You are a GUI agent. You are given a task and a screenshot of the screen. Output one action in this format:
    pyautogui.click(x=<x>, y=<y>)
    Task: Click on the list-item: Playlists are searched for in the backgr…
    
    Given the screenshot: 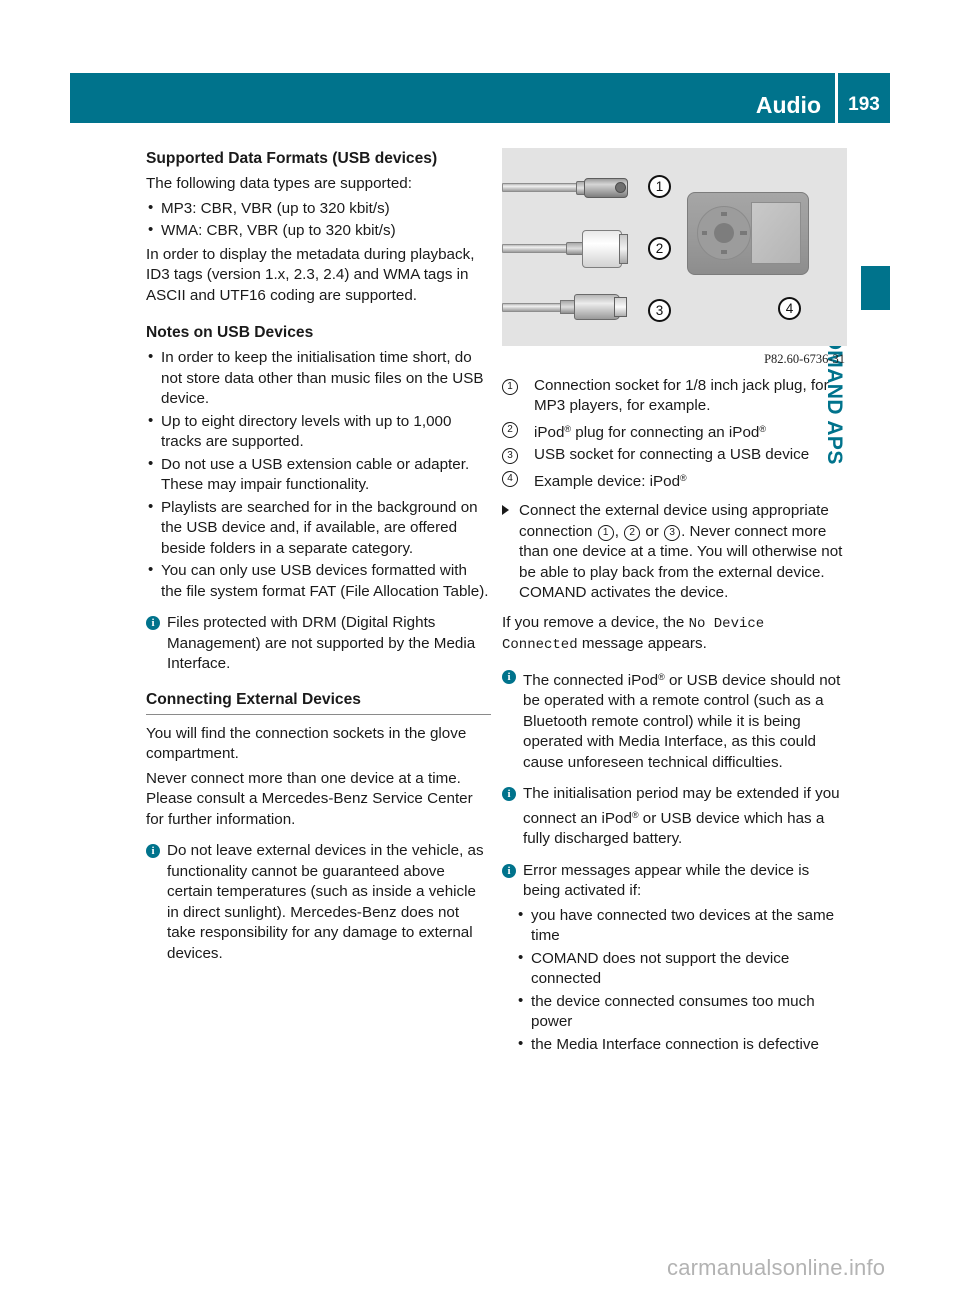 What is the action you would take?
    pyautogui.click(x=318, y=528)
    